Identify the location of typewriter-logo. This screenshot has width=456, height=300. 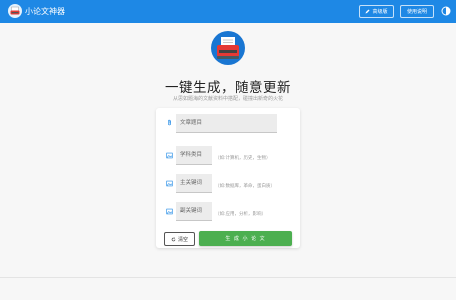
(228, 48).